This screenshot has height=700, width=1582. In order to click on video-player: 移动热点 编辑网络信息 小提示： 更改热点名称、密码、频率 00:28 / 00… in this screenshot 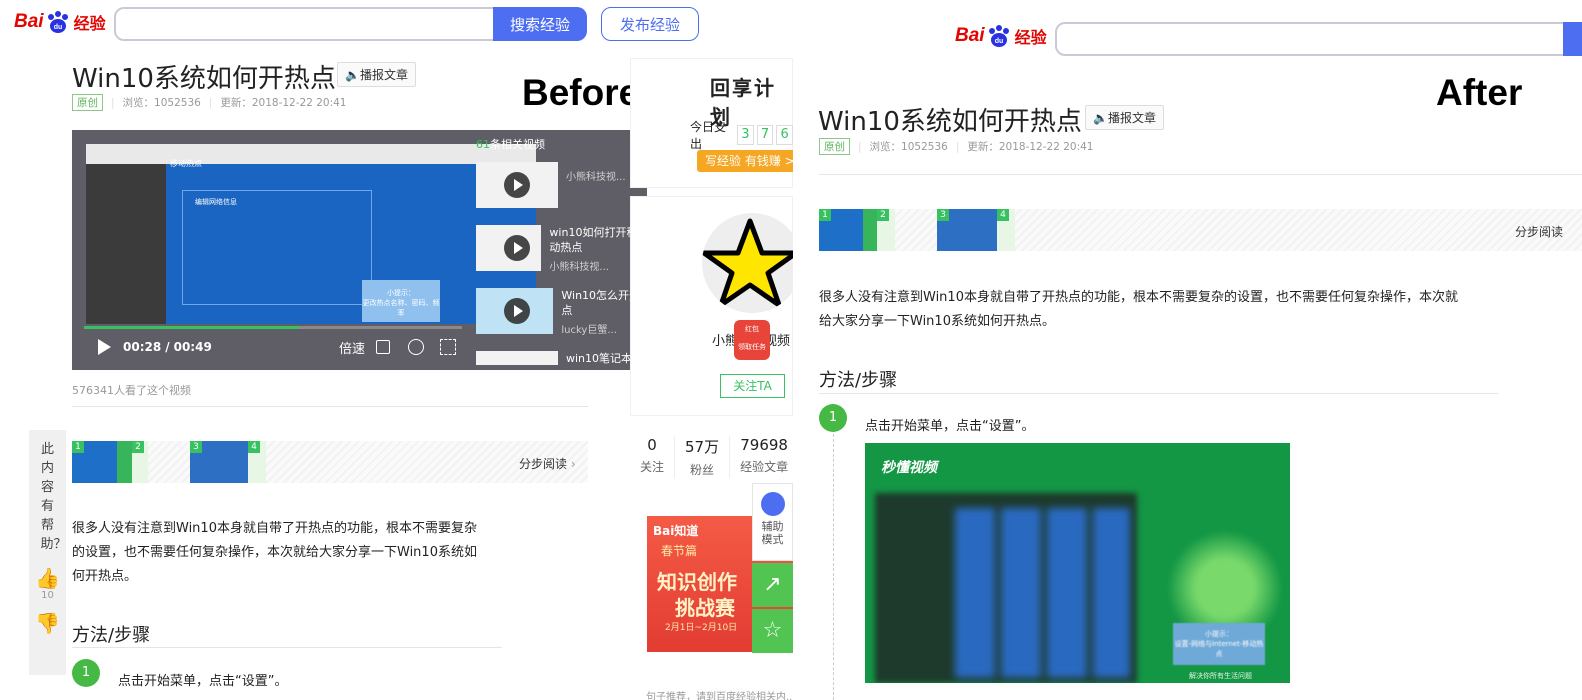, I will do `click(359, 250)`.